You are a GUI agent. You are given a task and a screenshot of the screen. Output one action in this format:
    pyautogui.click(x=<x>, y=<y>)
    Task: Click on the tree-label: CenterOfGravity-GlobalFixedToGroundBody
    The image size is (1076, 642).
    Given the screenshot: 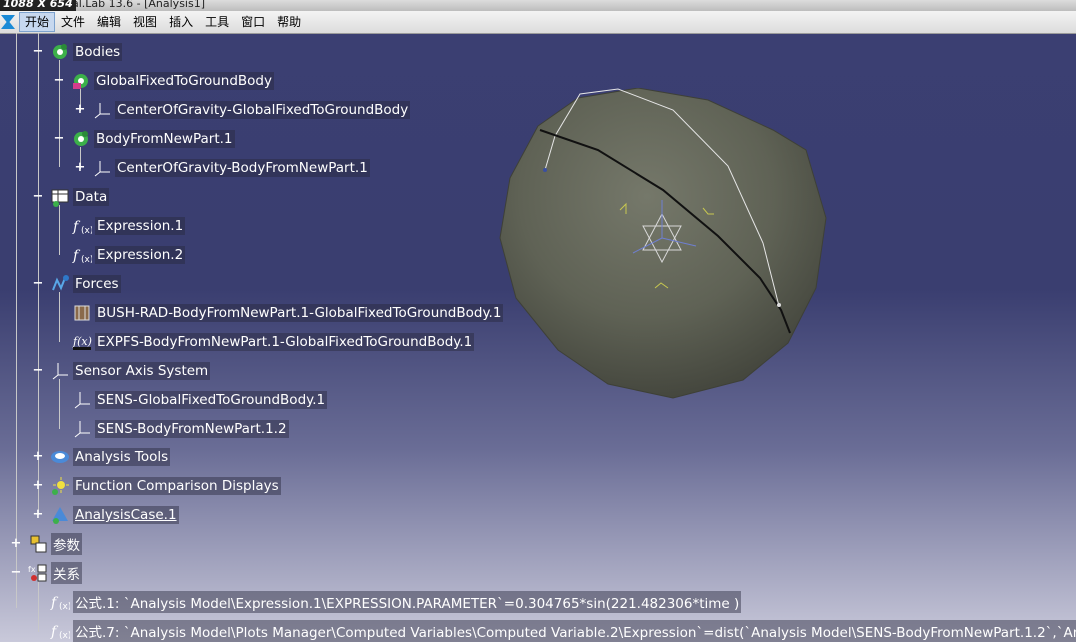 What is the action you would take?
    pyautogui.click(x=263, y=110)
    